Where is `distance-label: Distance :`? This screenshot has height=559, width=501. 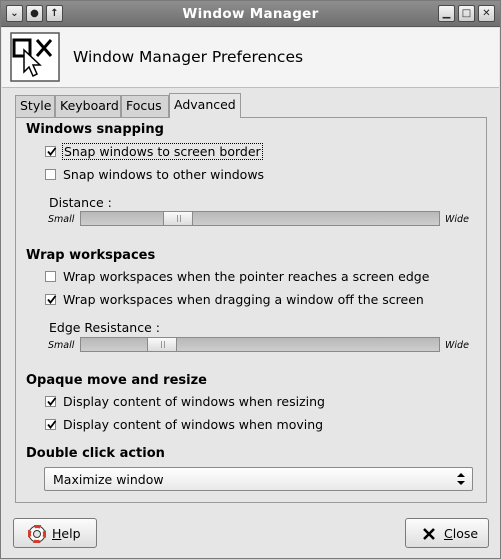 distance-label: Distance : is located at coordinates (80, 202).